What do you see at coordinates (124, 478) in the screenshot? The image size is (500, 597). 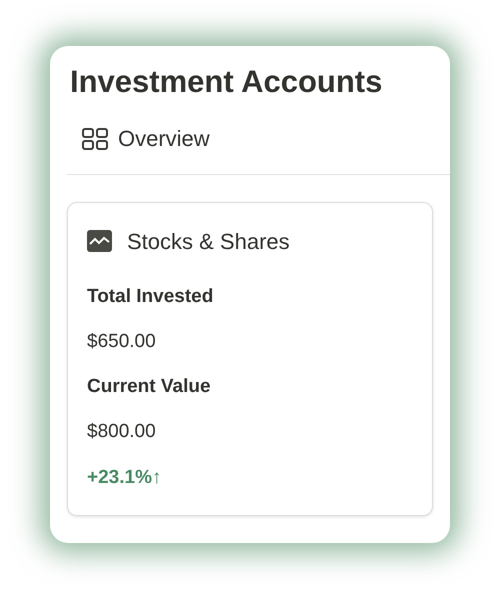 I see `change-percent: +23.1%↑` at bounding box center [124, 478].